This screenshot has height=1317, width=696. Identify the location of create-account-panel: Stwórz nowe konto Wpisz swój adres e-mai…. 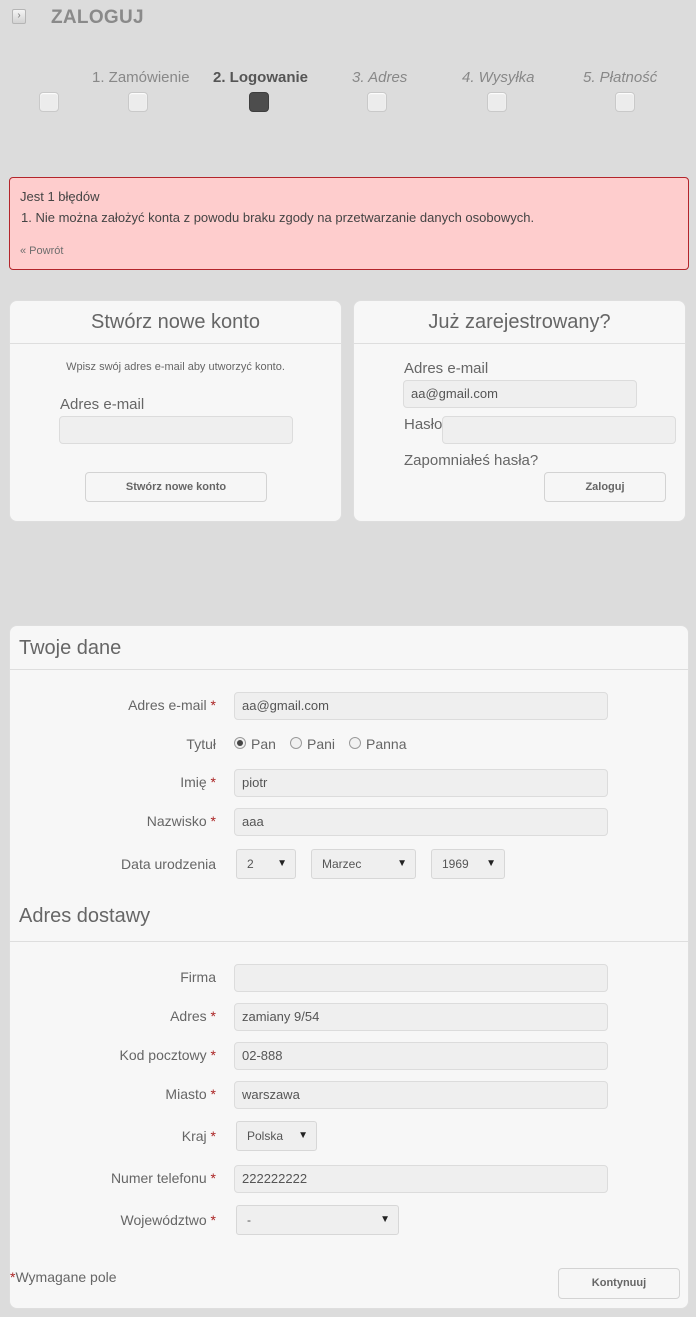
(175, 411).